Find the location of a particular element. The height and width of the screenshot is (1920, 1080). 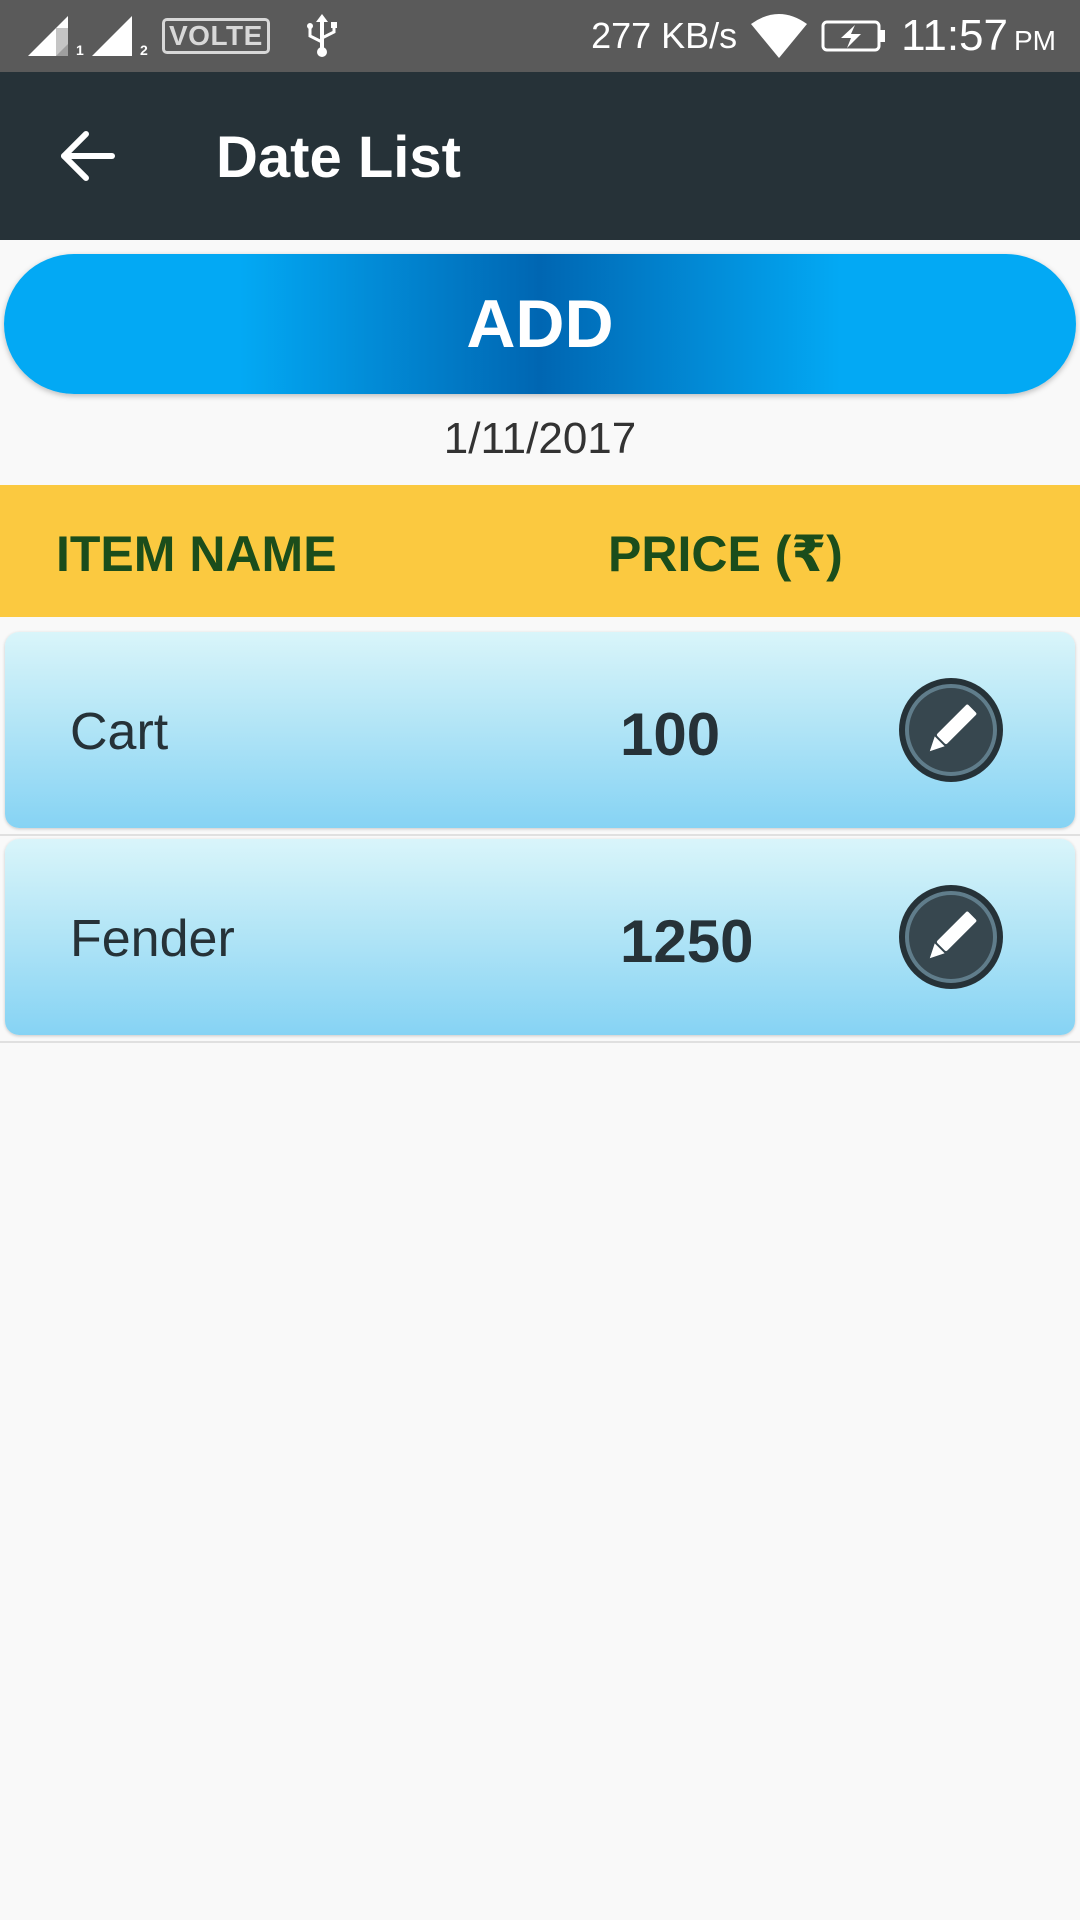

back-button is located at coordinates (88, 156).